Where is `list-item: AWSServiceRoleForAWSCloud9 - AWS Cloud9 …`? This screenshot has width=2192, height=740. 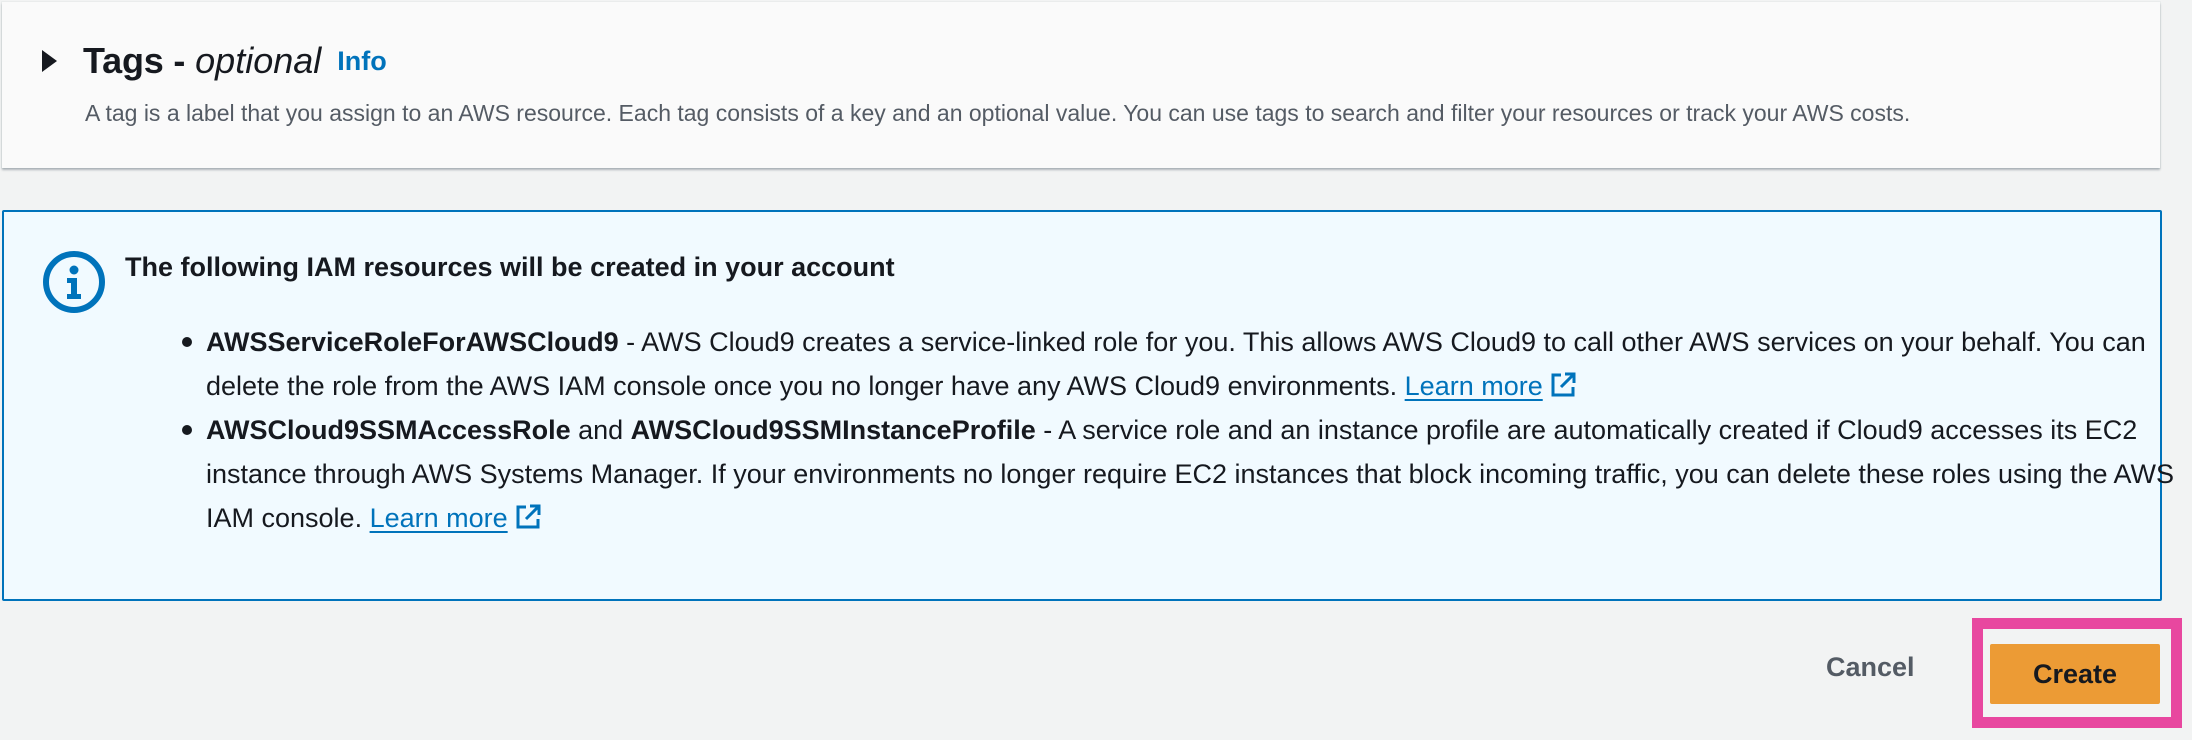
list-item: AWSServiceRoleForAWSCloud9 - AWS Cloud9 … is located at coordinates (1187, 364).